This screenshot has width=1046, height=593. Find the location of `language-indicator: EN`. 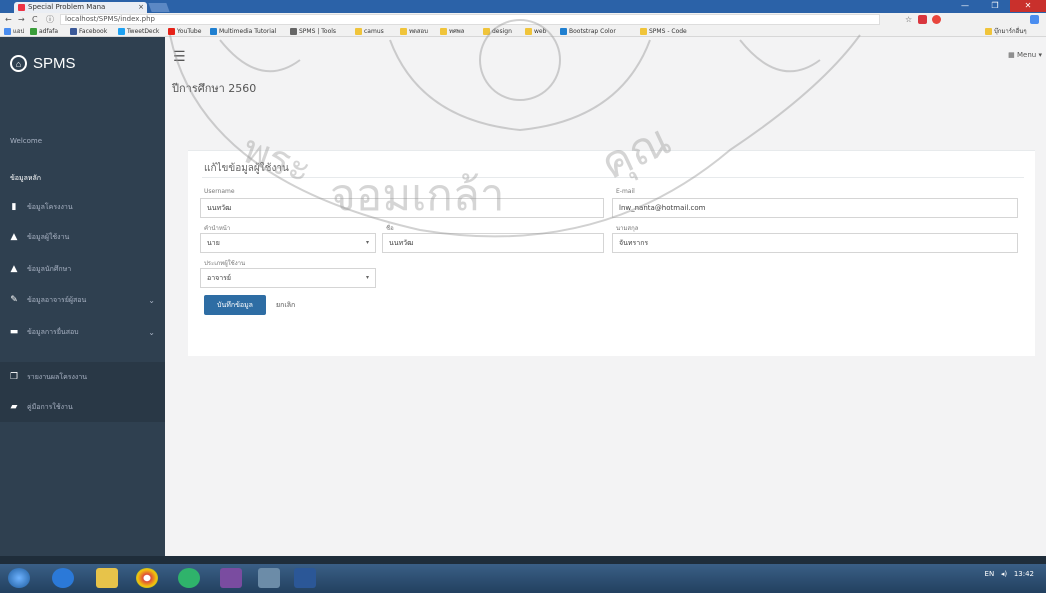

language-indicator: EN is located at coordinates (989, 574).